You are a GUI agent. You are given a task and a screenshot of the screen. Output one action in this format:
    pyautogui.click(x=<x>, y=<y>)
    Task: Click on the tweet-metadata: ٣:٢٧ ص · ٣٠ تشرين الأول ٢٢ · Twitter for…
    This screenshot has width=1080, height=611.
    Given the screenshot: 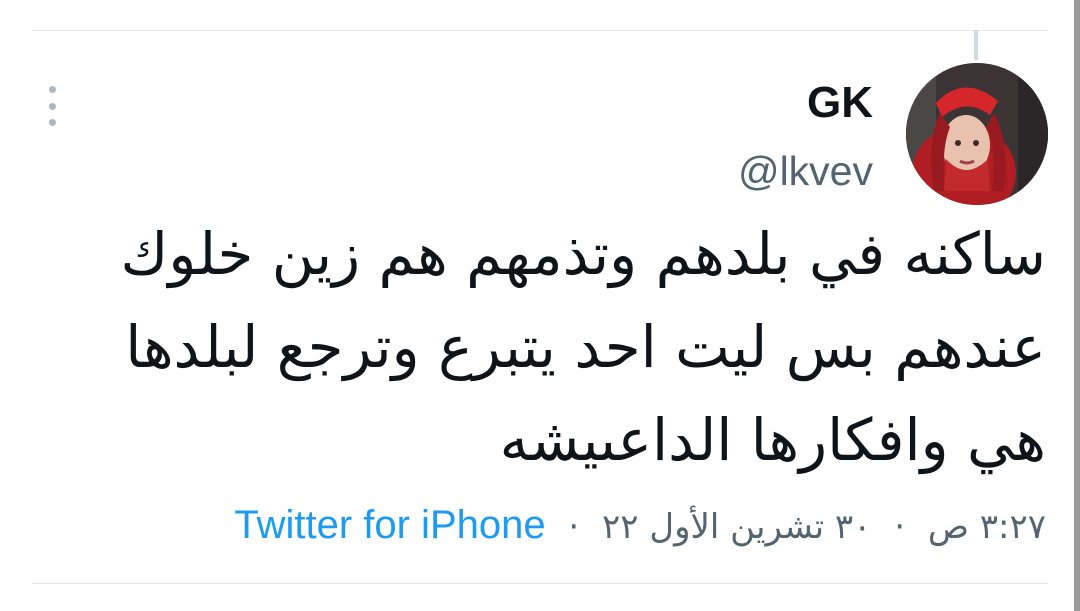 What is the action you would take?
    pyautogui.click(x=640, y=526)
    